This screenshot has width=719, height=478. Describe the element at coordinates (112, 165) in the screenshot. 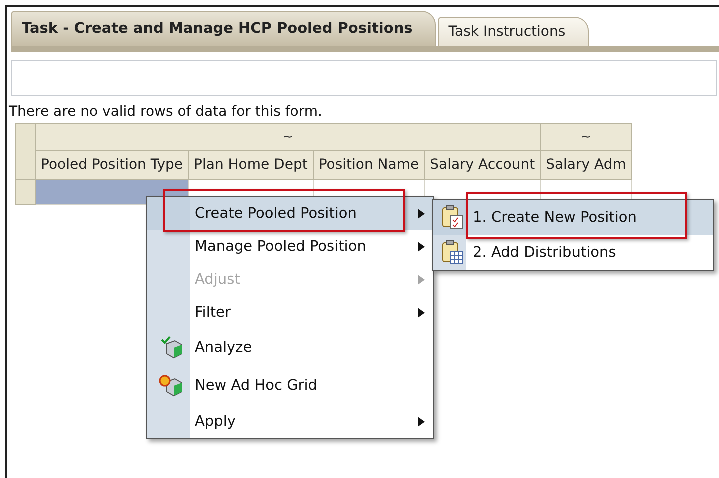

I see `column-header: Pooled Position Type` at that location.